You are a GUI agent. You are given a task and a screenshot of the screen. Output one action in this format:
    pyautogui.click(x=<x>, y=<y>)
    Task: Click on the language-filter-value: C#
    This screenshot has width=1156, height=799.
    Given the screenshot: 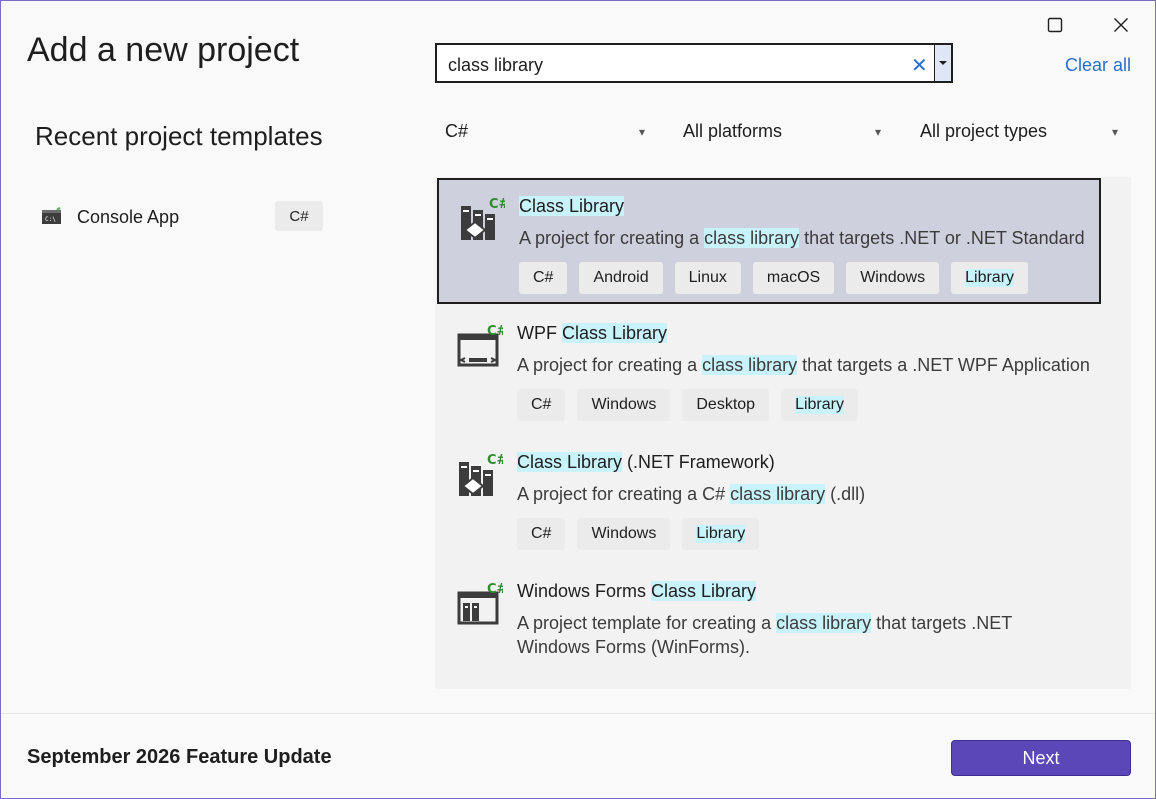 What is the action you would take?
    pyautogui.click(x=457, y=131)
    